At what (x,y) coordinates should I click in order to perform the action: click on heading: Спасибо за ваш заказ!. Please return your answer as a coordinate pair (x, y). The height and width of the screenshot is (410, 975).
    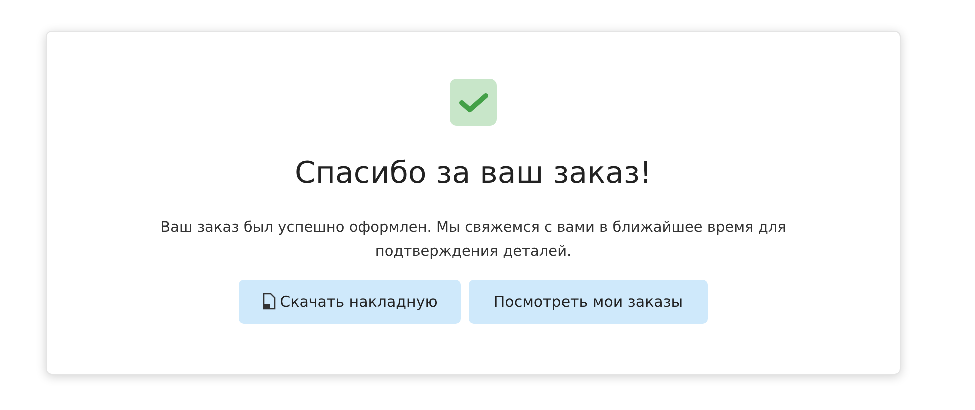
    Looking at the image, I should click on (473, 174).